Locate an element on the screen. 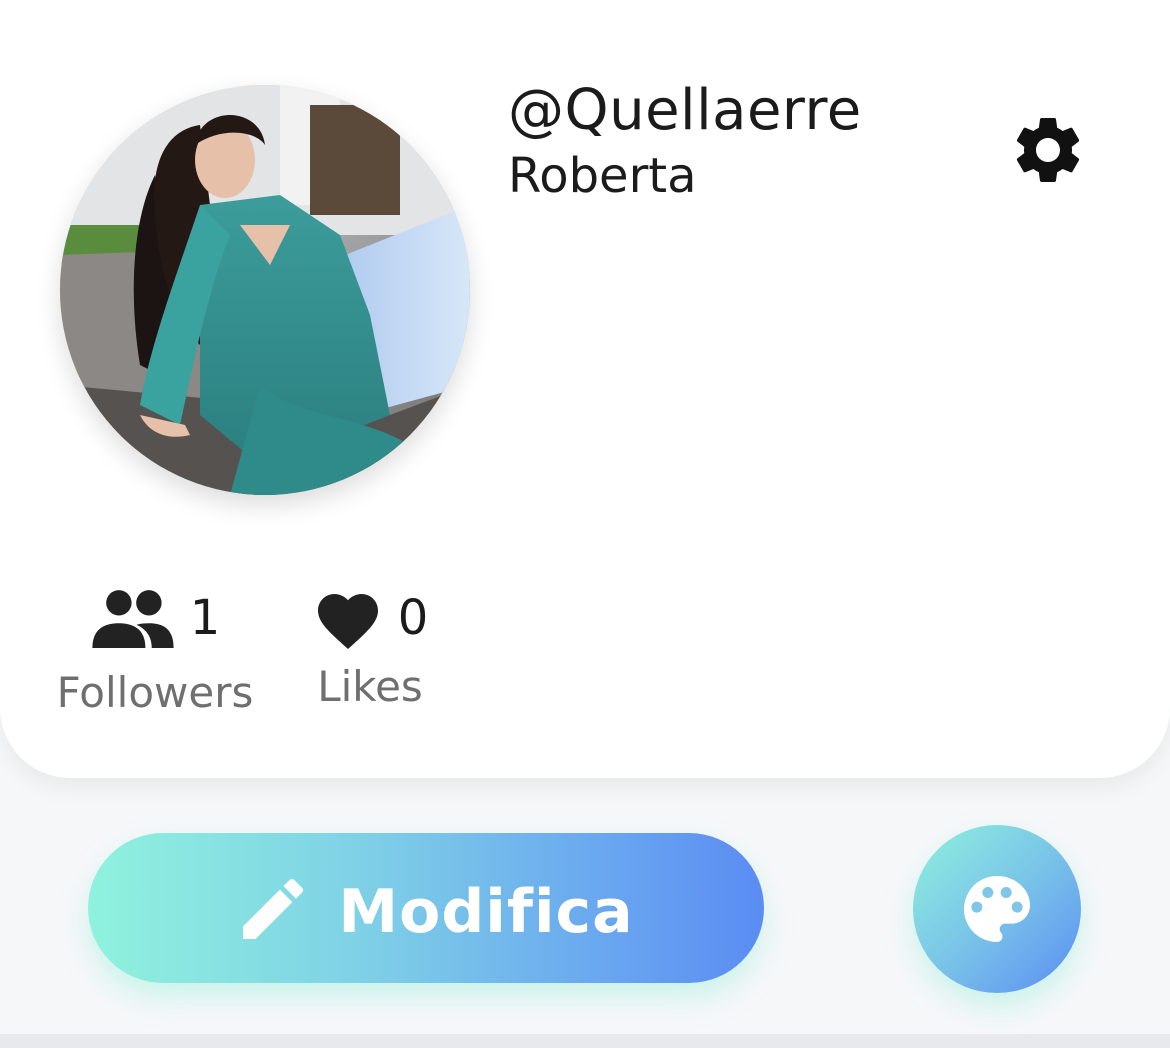  divider is located at coordinates (585, 1041).